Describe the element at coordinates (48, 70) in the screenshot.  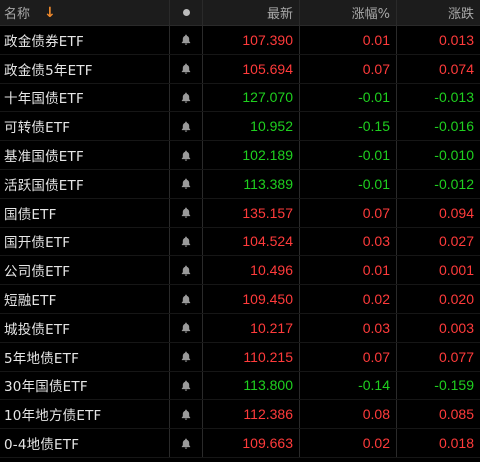
I see `security-name: 政金债5年ETF` at that location.